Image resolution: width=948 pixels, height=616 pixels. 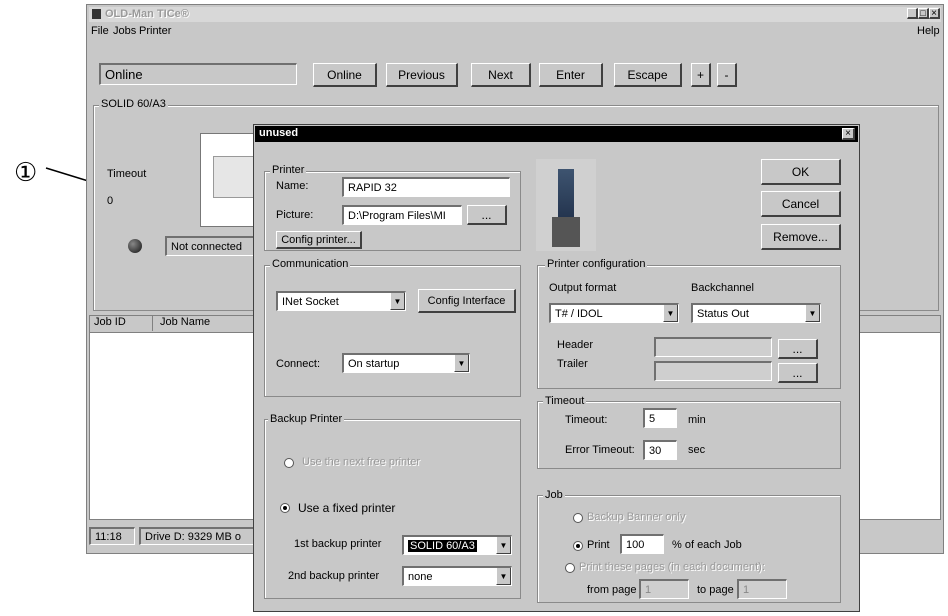 What do you see at coordinates (614, 313) in the screenshot?
I see `output-format-select: T# / IDOL ▼` at bounding box center [614, 313].